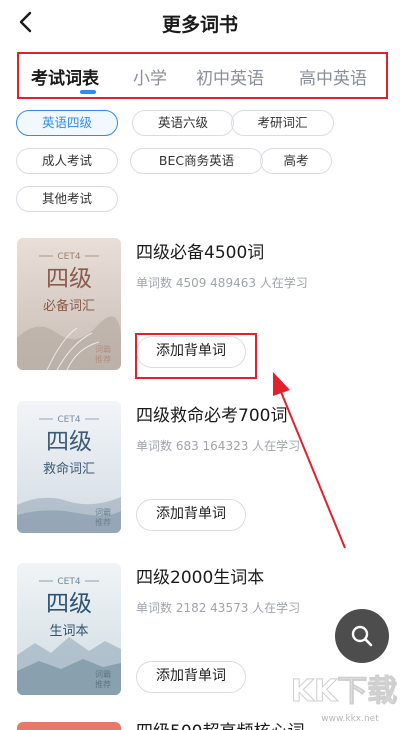 The height and width of the screenshot is (730, 400). What do you see at coordinates (150, 76) in the screenshot?
I see `tab-primary-school: 小学` at bounding box center [150, 76].